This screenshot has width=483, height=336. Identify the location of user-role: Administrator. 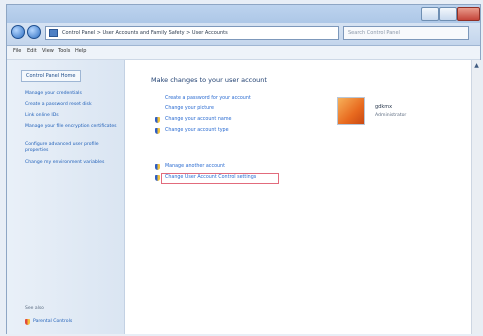
(391, 115).